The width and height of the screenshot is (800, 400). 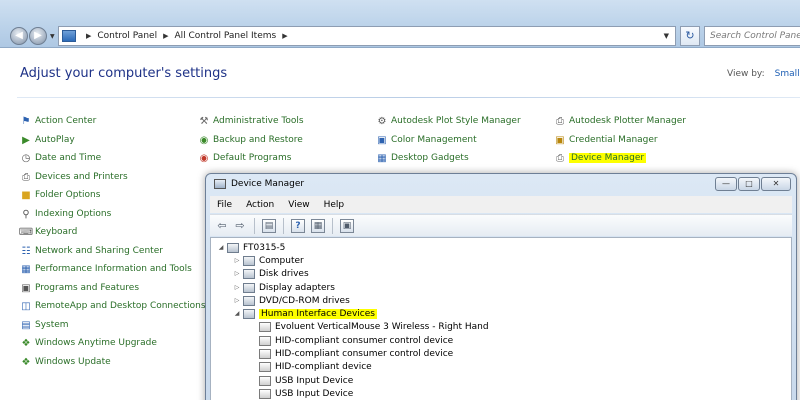 I want to click on tree-root: ◢ FT0315-5, so click(x=251, y=247).